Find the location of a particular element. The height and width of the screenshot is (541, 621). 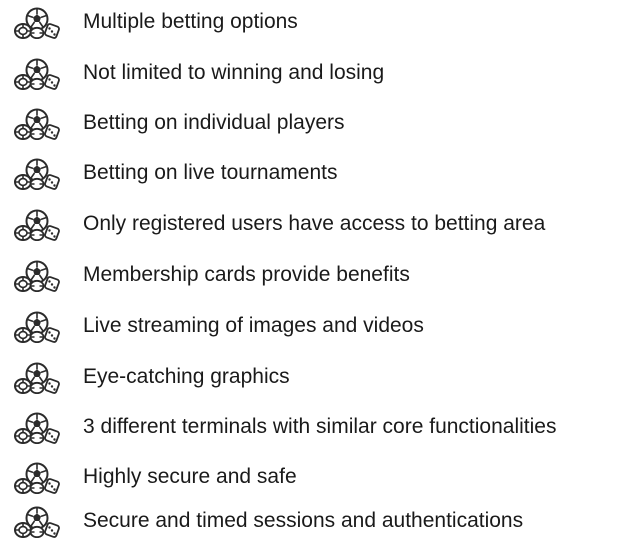

feature-label: Eye-catching graphics is located at coordinates (186, 376).